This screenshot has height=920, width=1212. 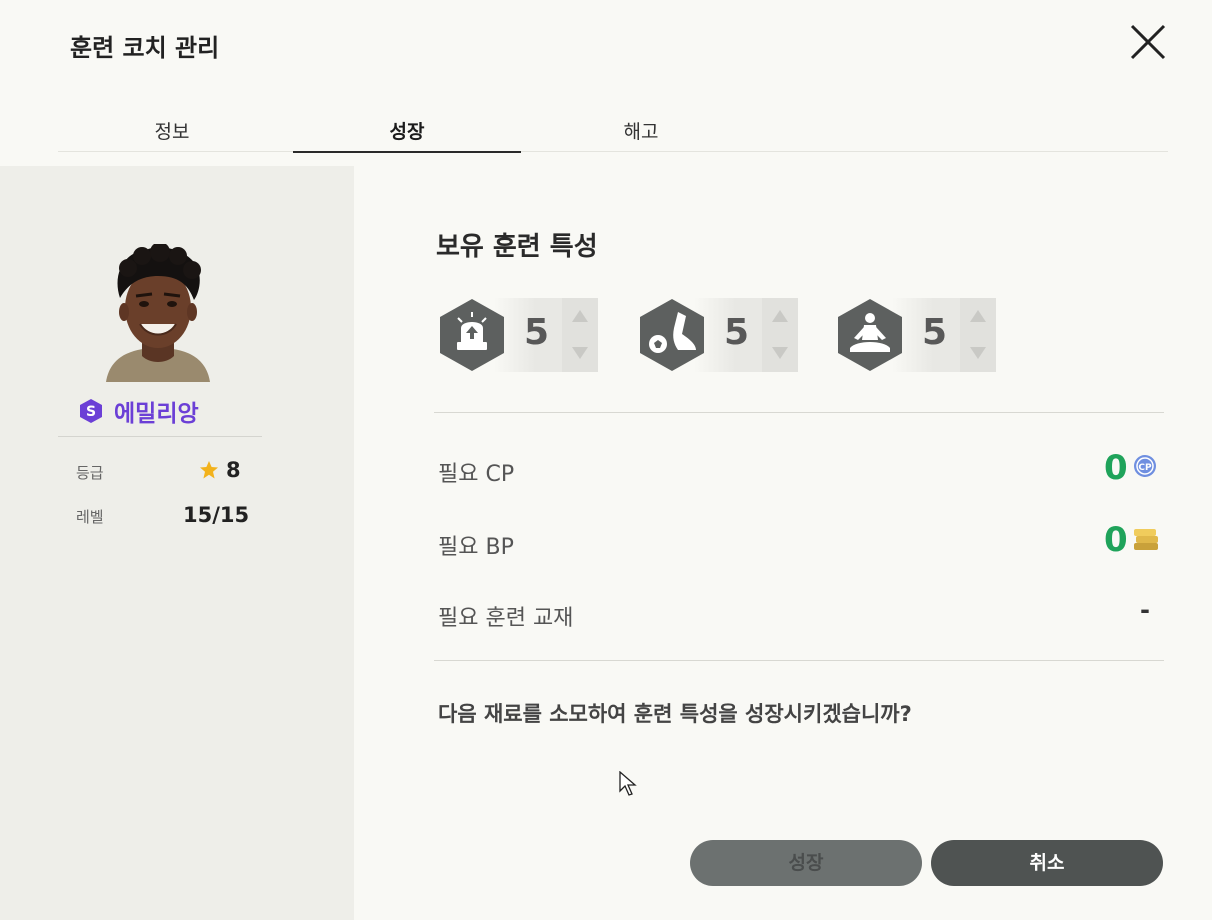 What do you see at coordinates (472, 335) in the screenshot?
I see `alarm-siren-icon` at bounding box center [472, 335].